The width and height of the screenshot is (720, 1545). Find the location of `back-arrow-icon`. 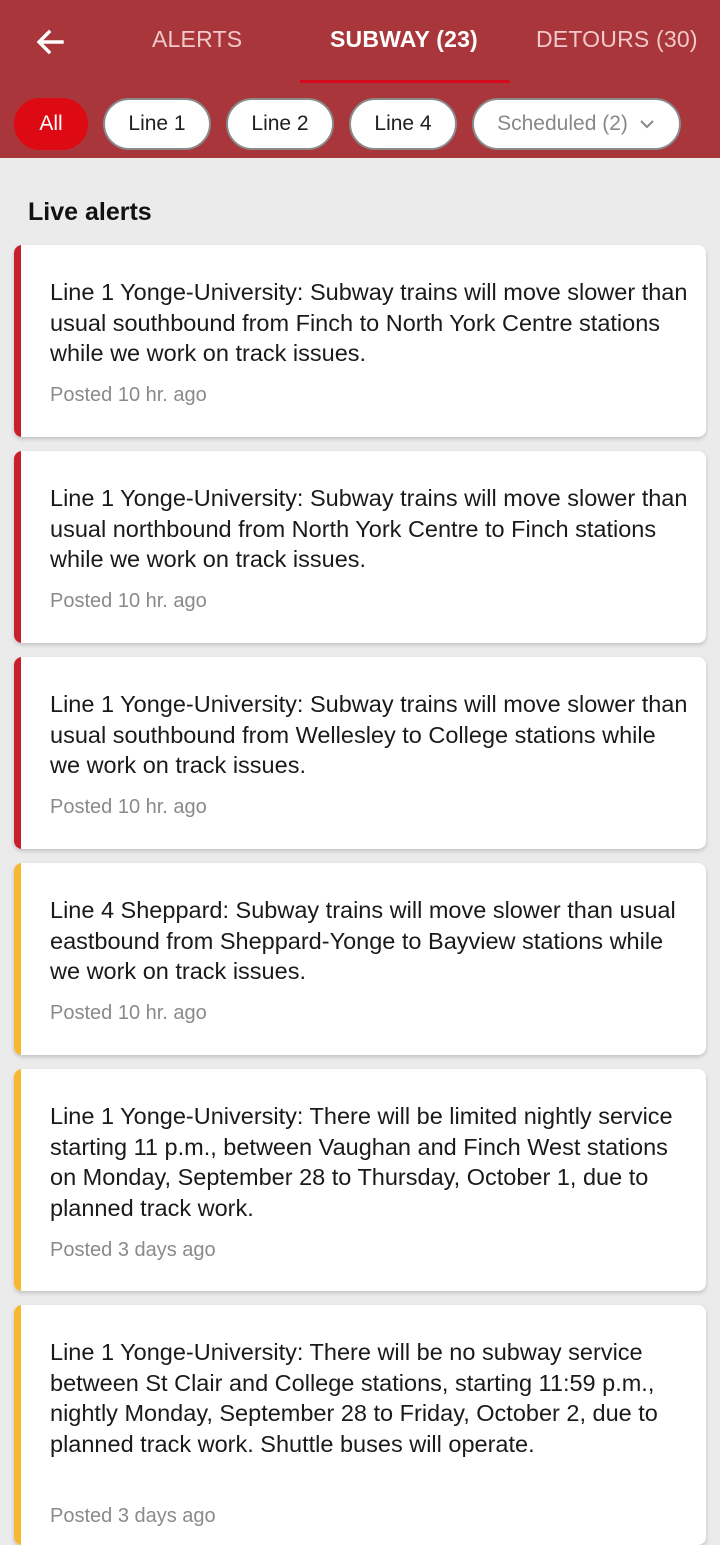

back-arrow-icon is located at coordinates (50, 42).